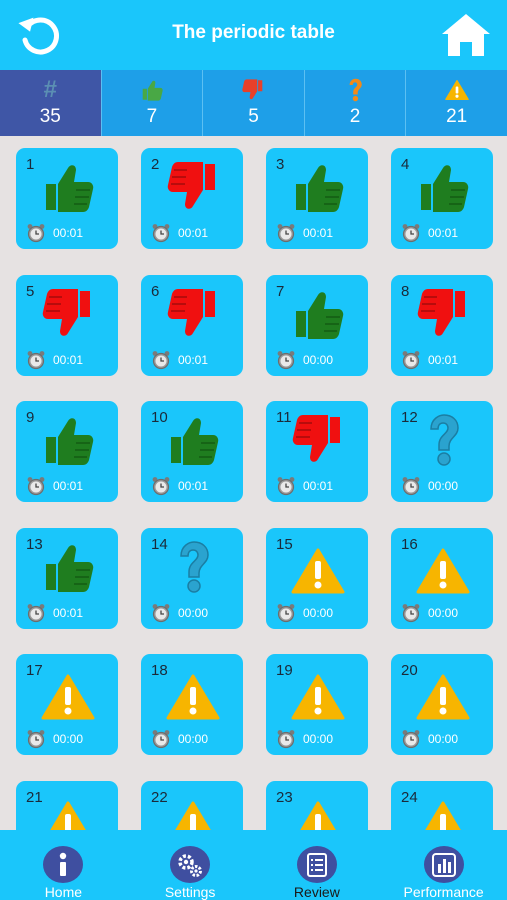 The height and width of the screenshot is (900, 507). I want to click on question-number: 10, so click(159, 417).